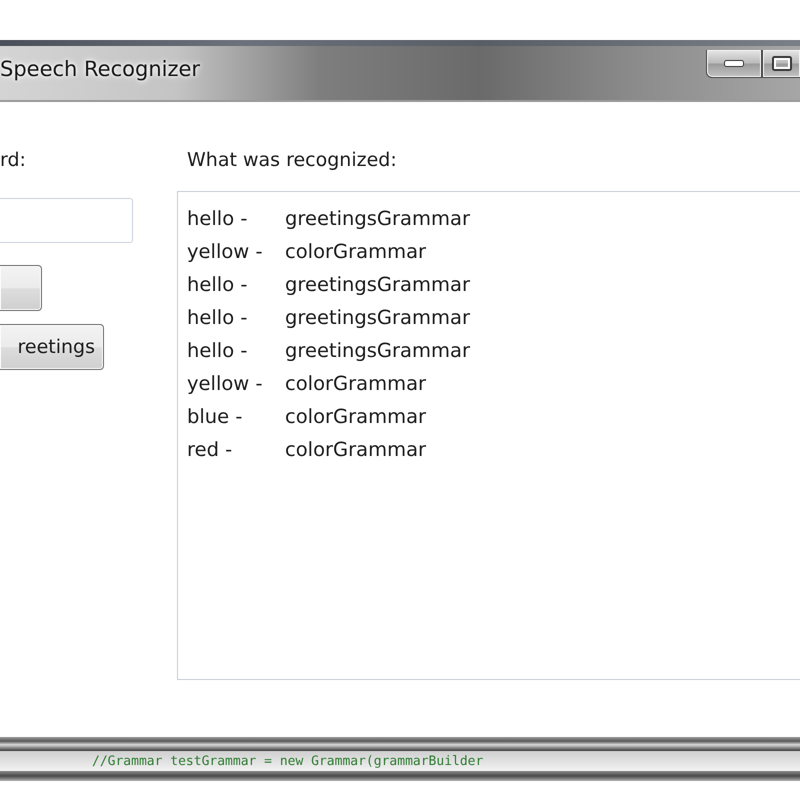  What do you see at coordinates (288, 761) in the screenshot?
I see `code-comment: //Grammar testGrammar = new Grammar(grammarBuilder` at bounding box center [288, 761].